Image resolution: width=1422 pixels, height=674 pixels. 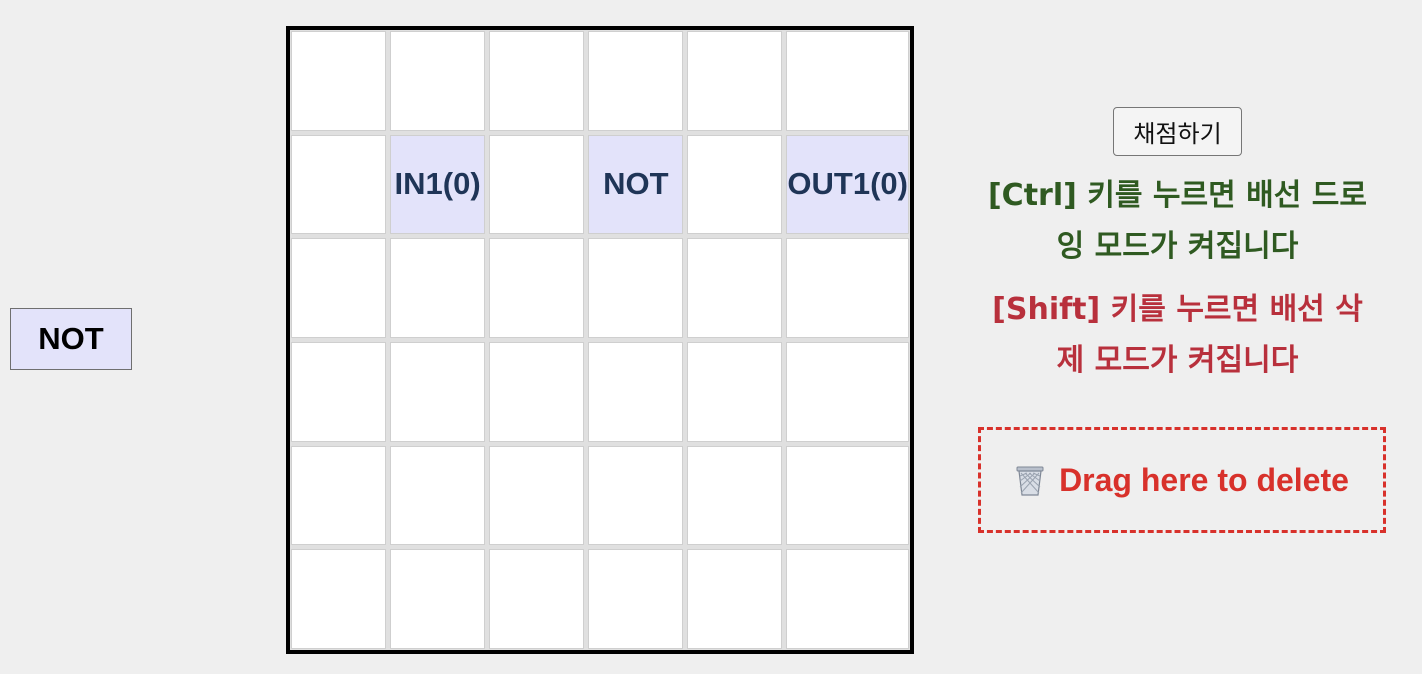 I want to click on shift-hint-line-1: [Shift] 키를 누르면 배선 삭, so click(x=1177, y=309).